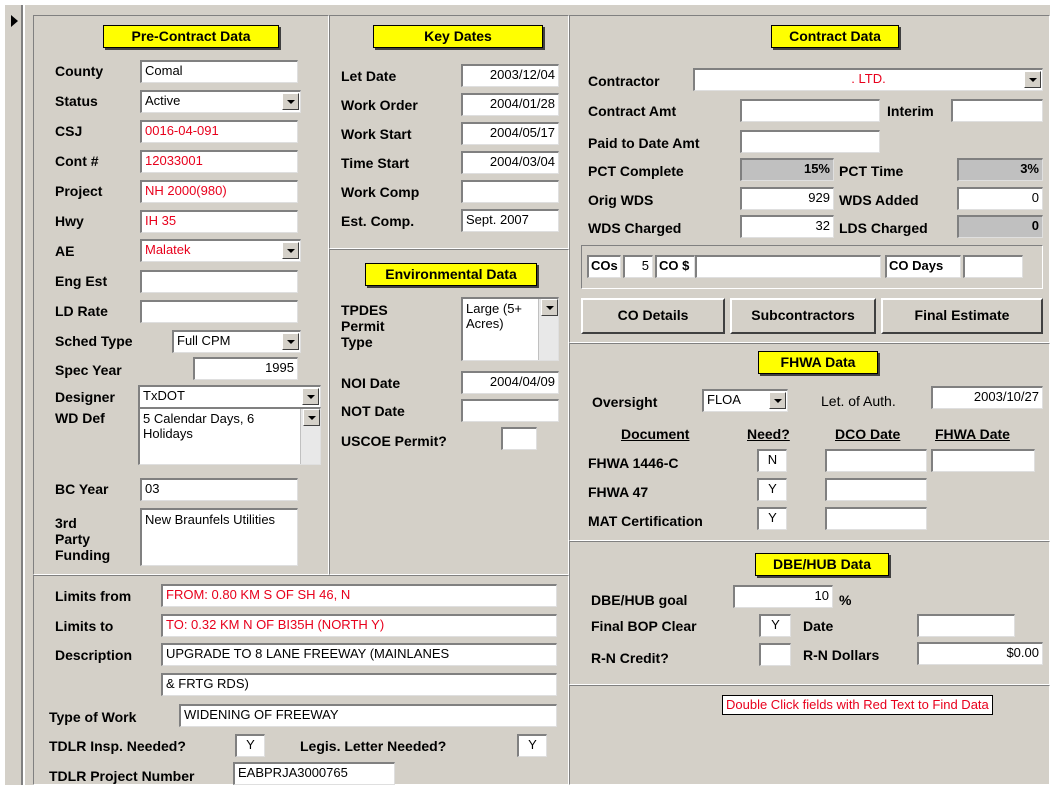 The image size is (1050, 790). What do you see at coordinates (219, 191) in the screenshot?
I see `project-field: NH 2000(980)` at bounding box center [219, 191].